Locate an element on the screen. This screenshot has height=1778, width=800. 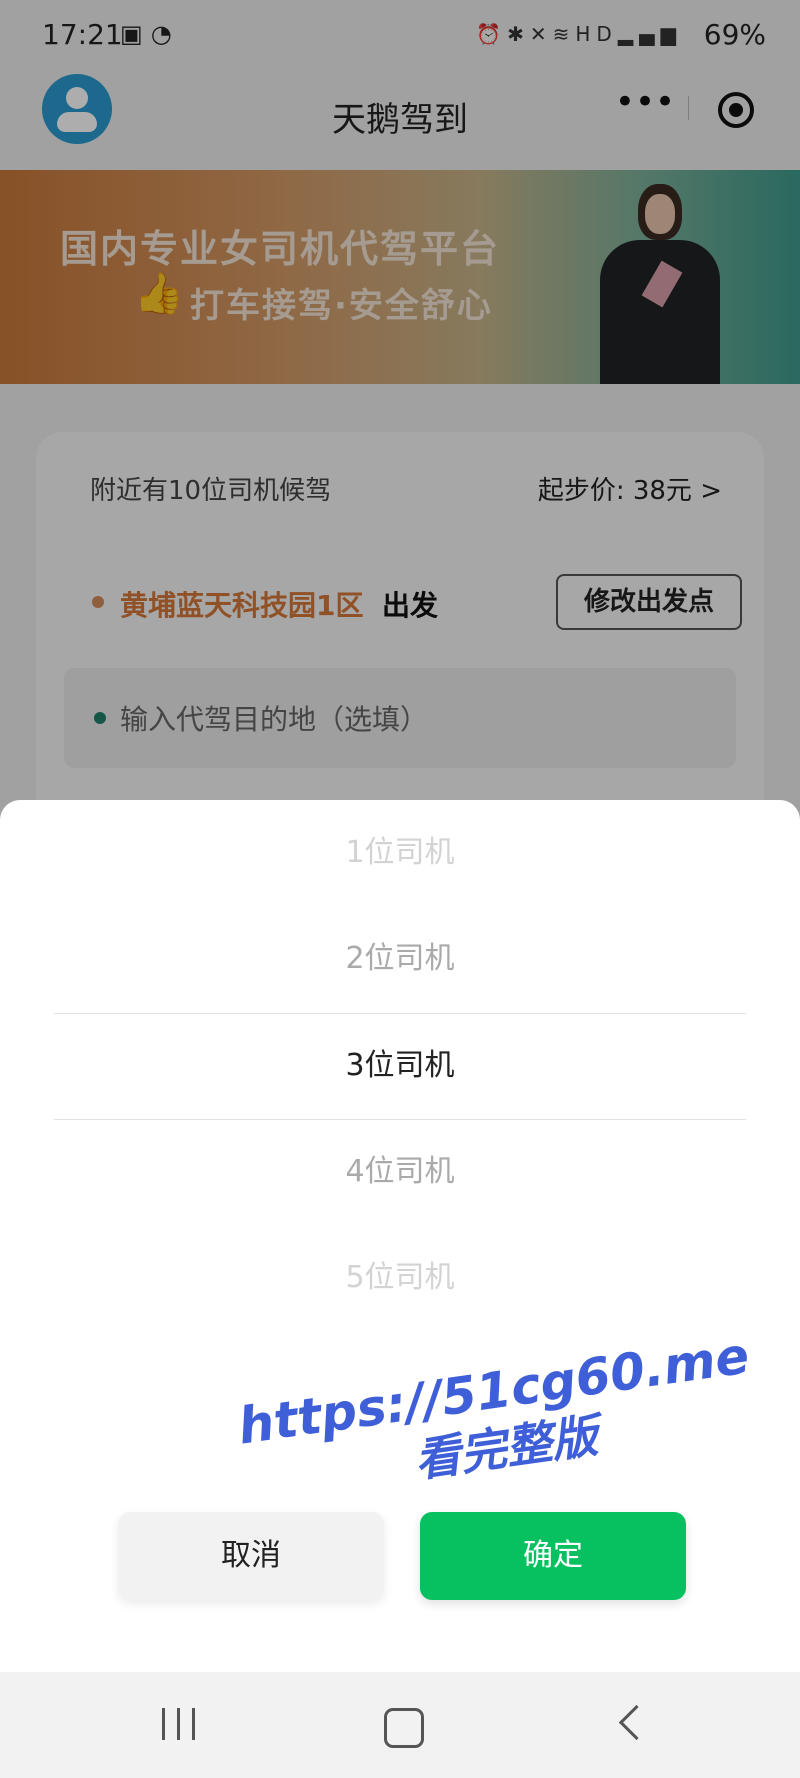
cancel-button: 取消 is located at coordinates (251, 1556).